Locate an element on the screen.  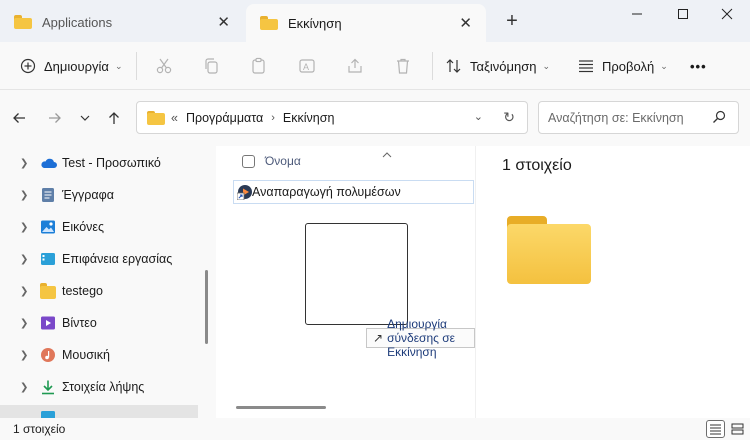
forward-button is located at coordinates (55, 118).